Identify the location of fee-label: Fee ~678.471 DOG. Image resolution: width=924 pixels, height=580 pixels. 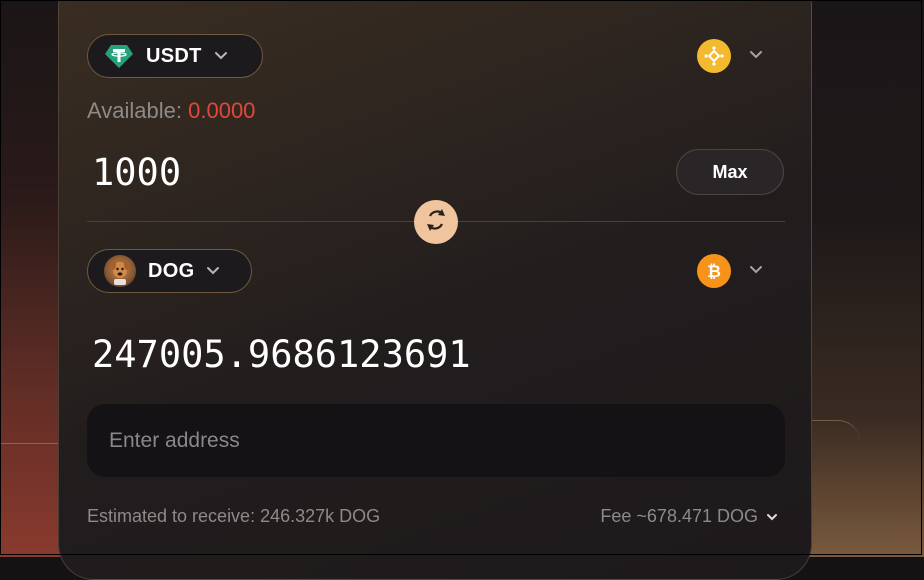
(679, 516).